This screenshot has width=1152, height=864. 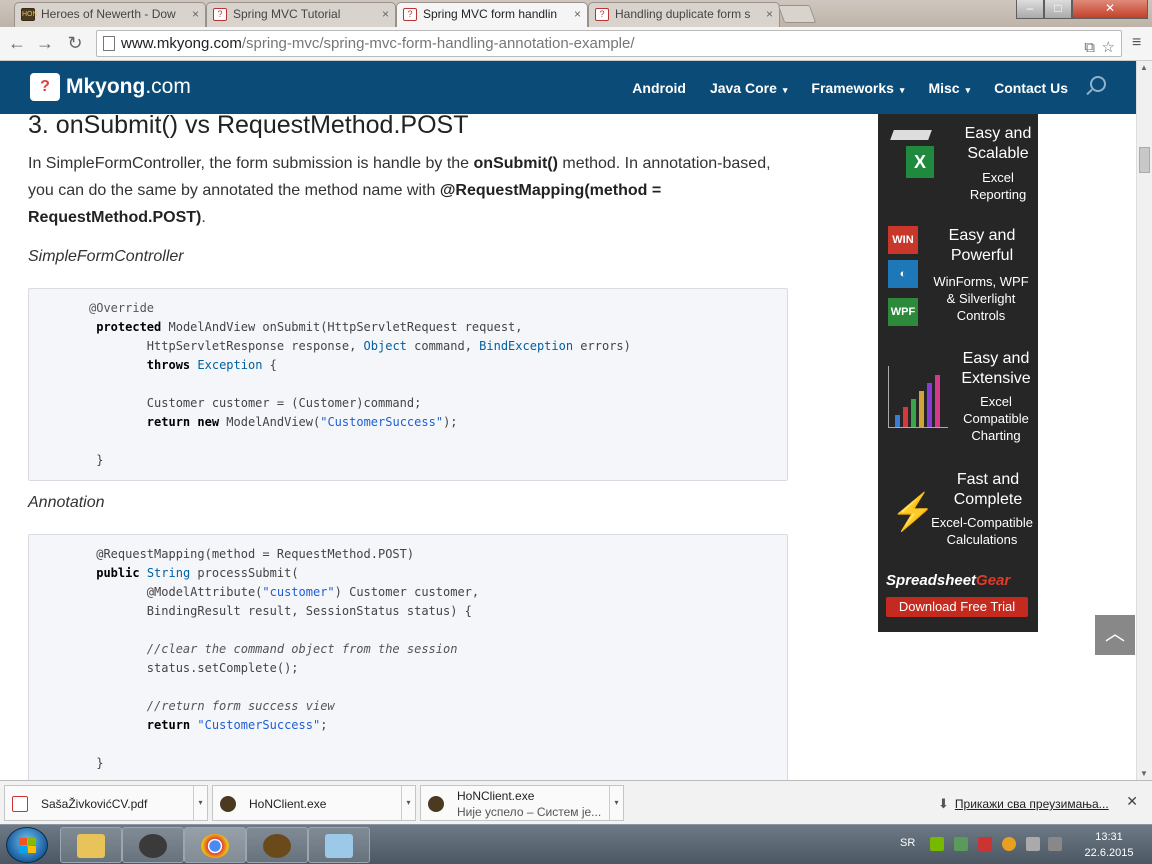 What do you see at coordinates (684, 14) in the screenshot?
I see `tab-handling-duplicate-form: ? Handling duplicate form s ×` at bounding box center [684, 14].